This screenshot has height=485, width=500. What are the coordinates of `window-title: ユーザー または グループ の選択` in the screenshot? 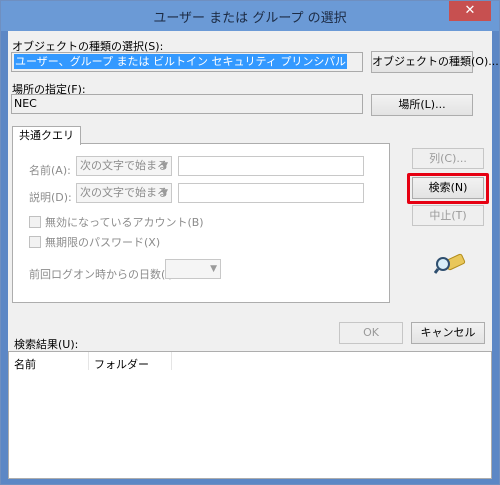 It's located at (250, 18).